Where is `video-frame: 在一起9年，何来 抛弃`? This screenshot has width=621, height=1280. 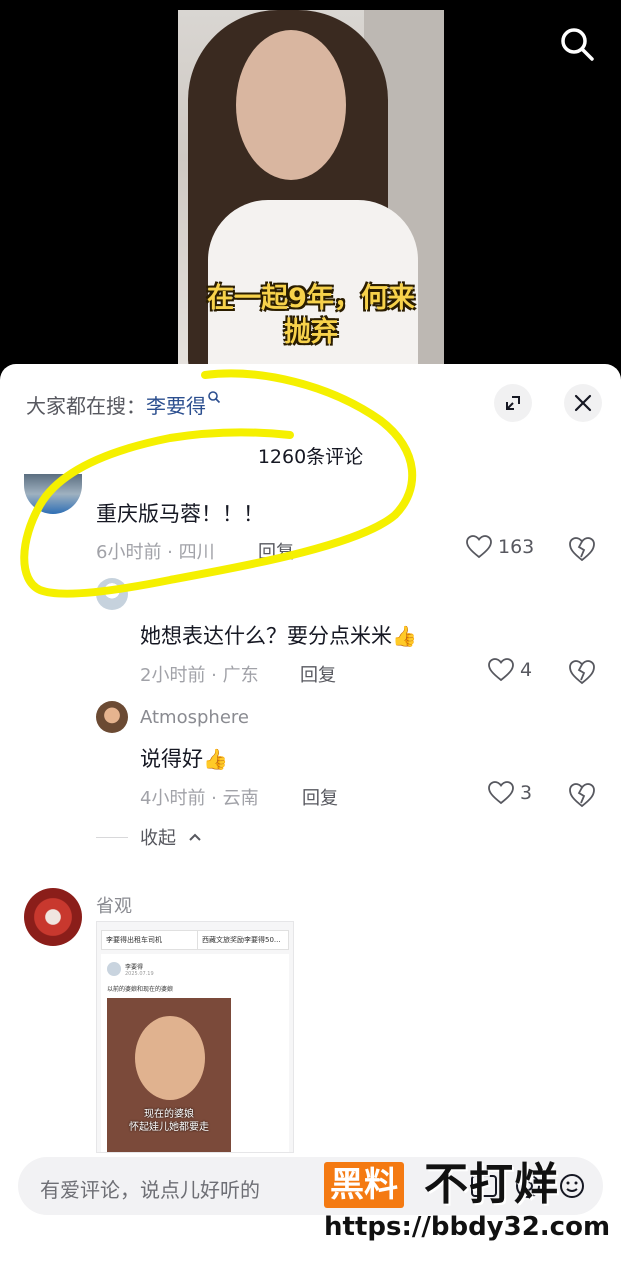
video-frame: 在一起9年，何来 抛弃 is located at coordinates (311, 195).